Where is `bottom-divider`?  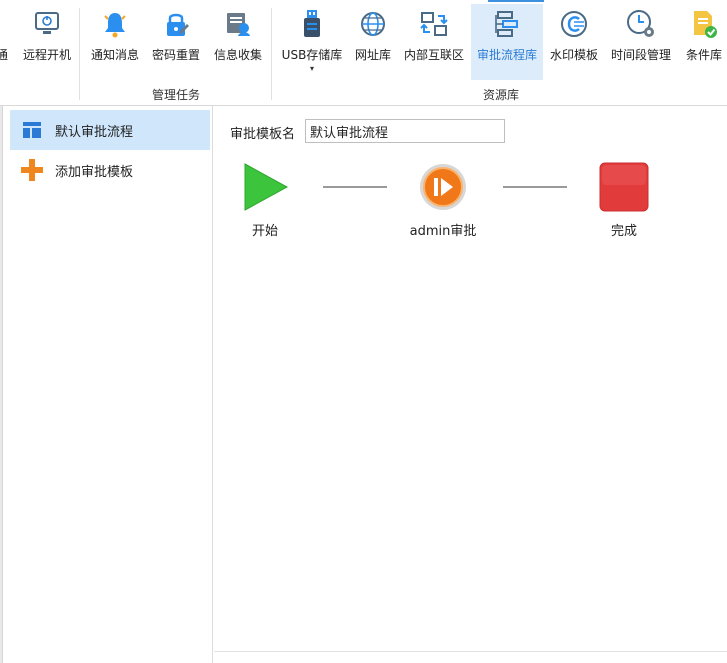
bottom-divider is located at coordinates (470, 651).